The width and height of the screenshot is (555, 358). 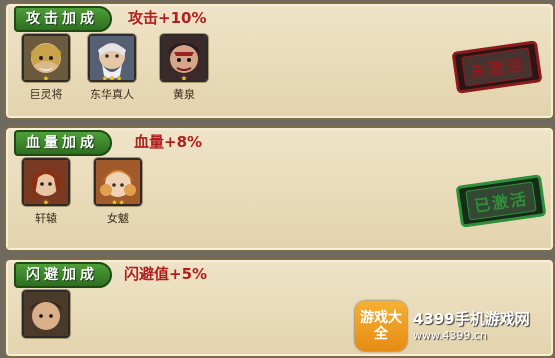 I want to click on inactive-stamp: 未激活, so click(x=497, y=67).